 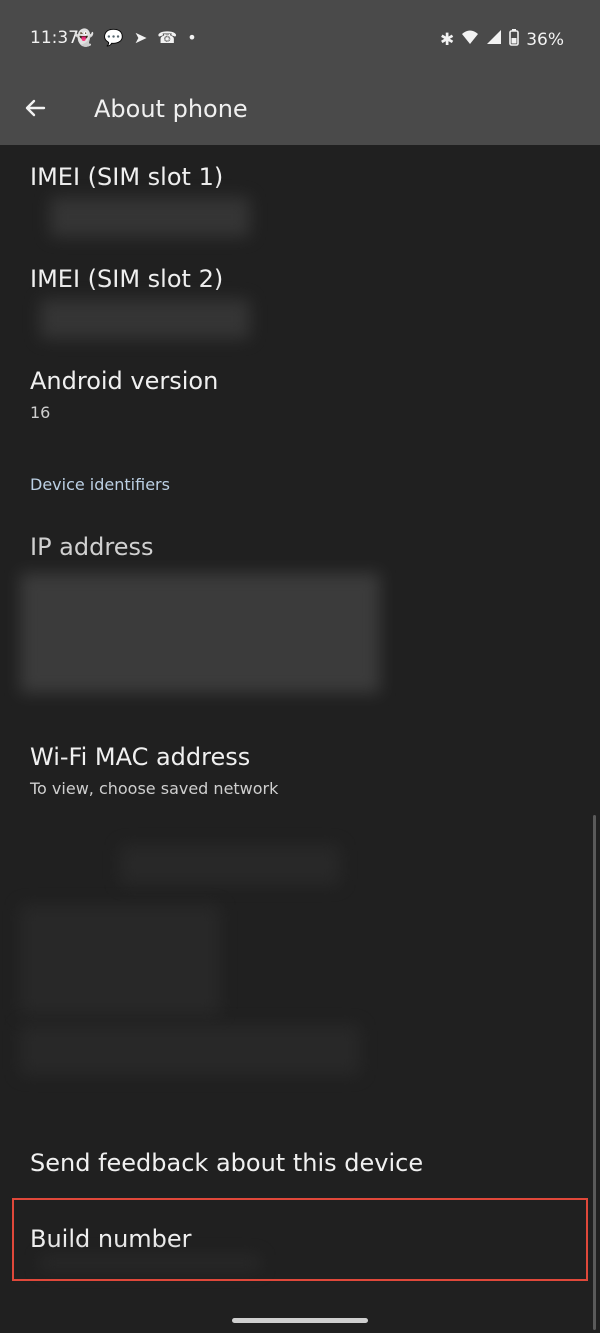 What do you see at coordinates (227, 1163) in the screenshot?
I see `send-feedback-title: Send feedback about this device` at bounding box center [227, 1163].